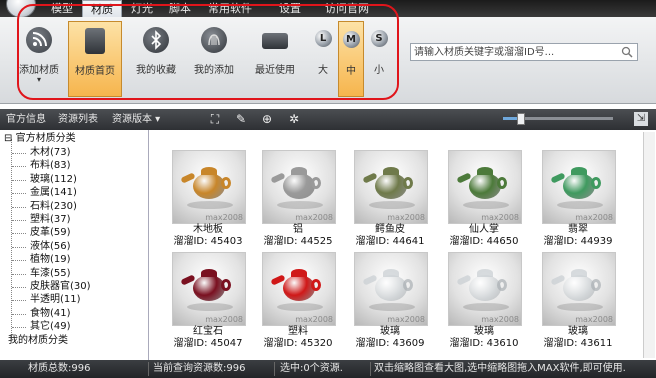 This screenshot has height=378, width=656. Describe the element at coordinates (484, 229) in the screenshot. I see `material-name: 仙人掌` at that location.